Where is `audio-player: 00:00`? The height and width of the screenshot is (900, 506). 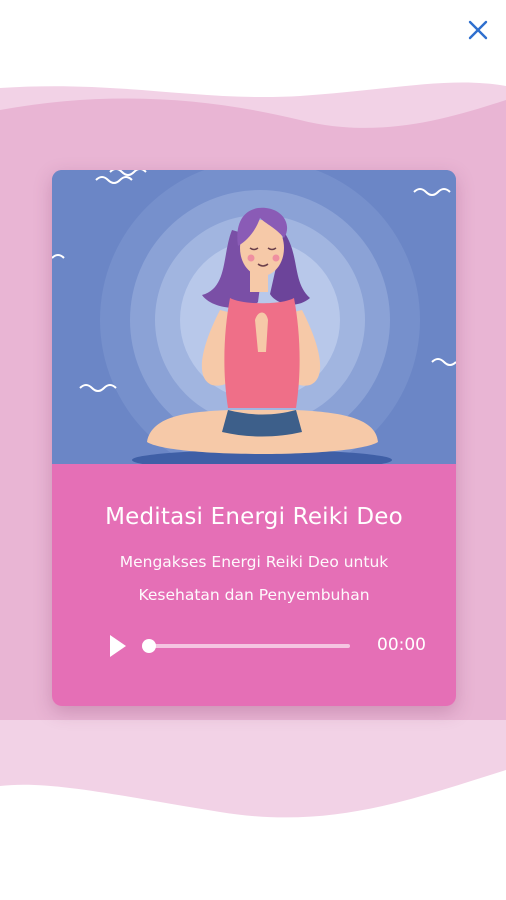
audio-player: 00:00 is located at coordinates (268, 646).